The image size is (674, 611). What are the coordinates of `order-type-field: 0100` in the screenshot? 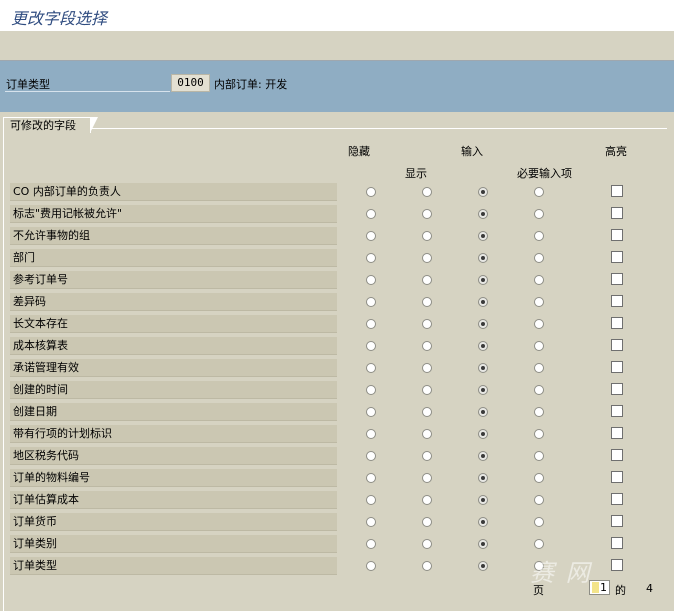 It's located at (190, 83).